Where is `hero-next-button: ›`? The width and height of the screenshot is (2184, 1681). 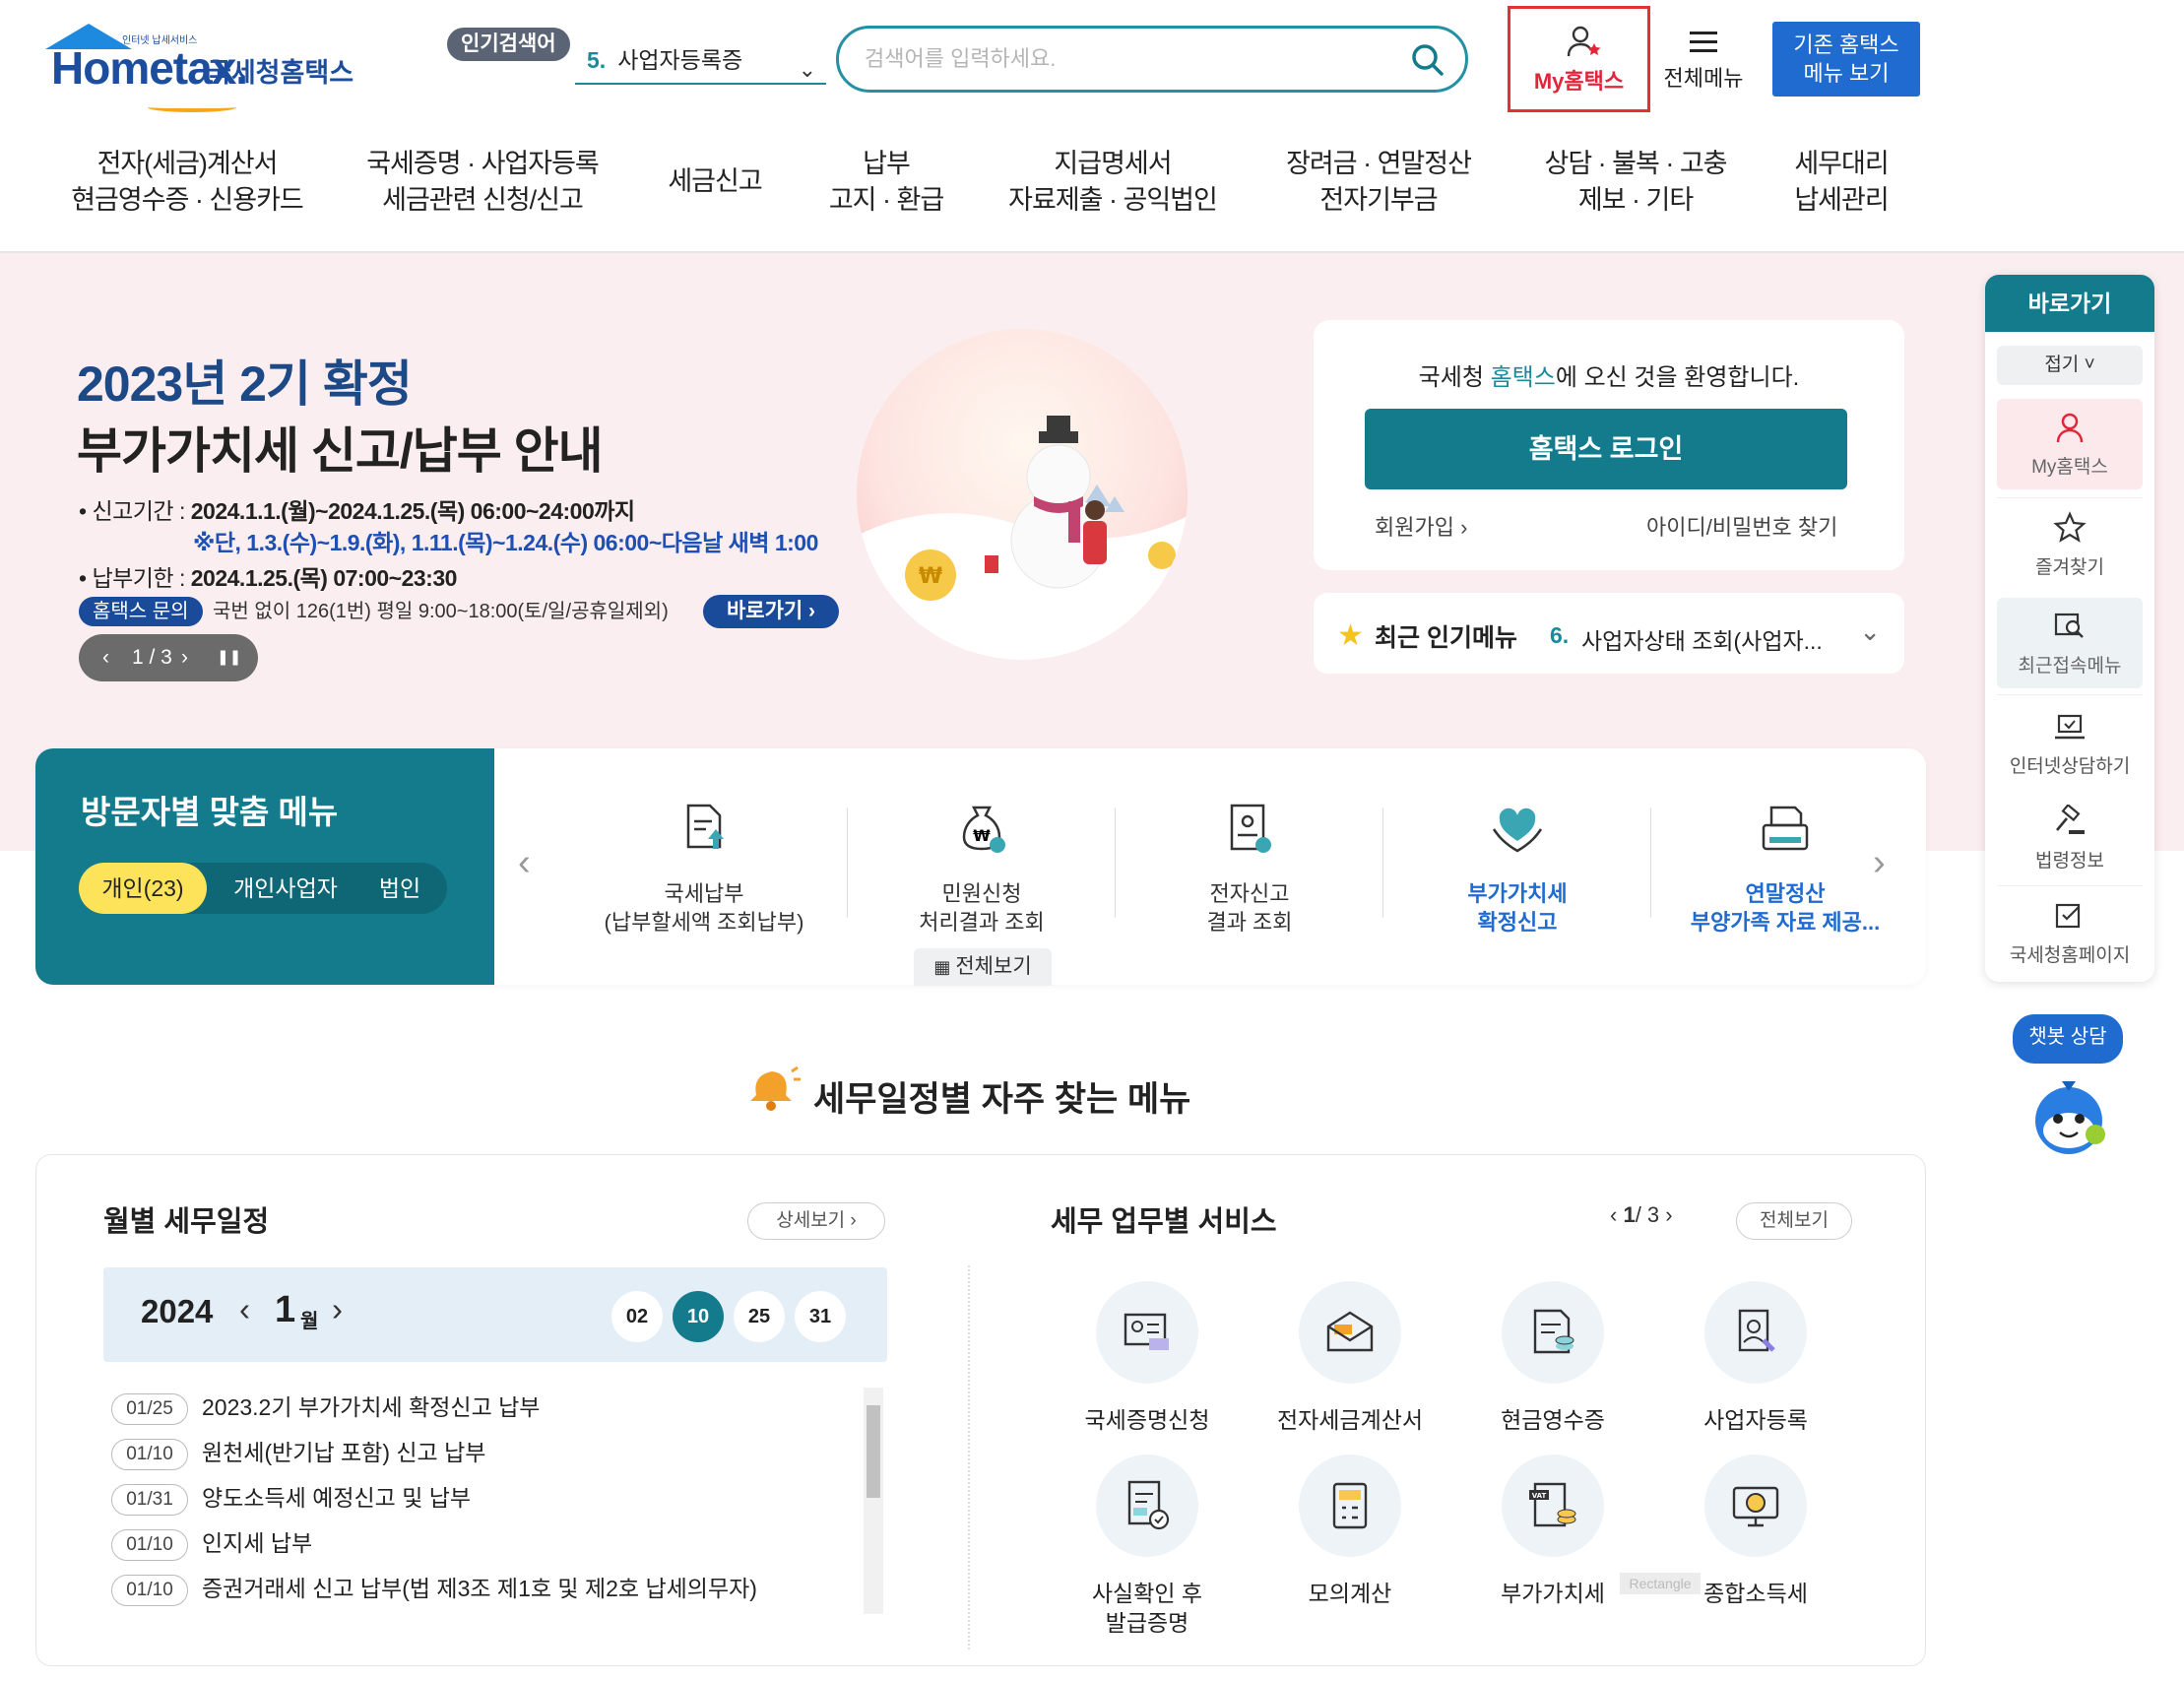 hero-next-button: › is located at coordinates (184, 657).